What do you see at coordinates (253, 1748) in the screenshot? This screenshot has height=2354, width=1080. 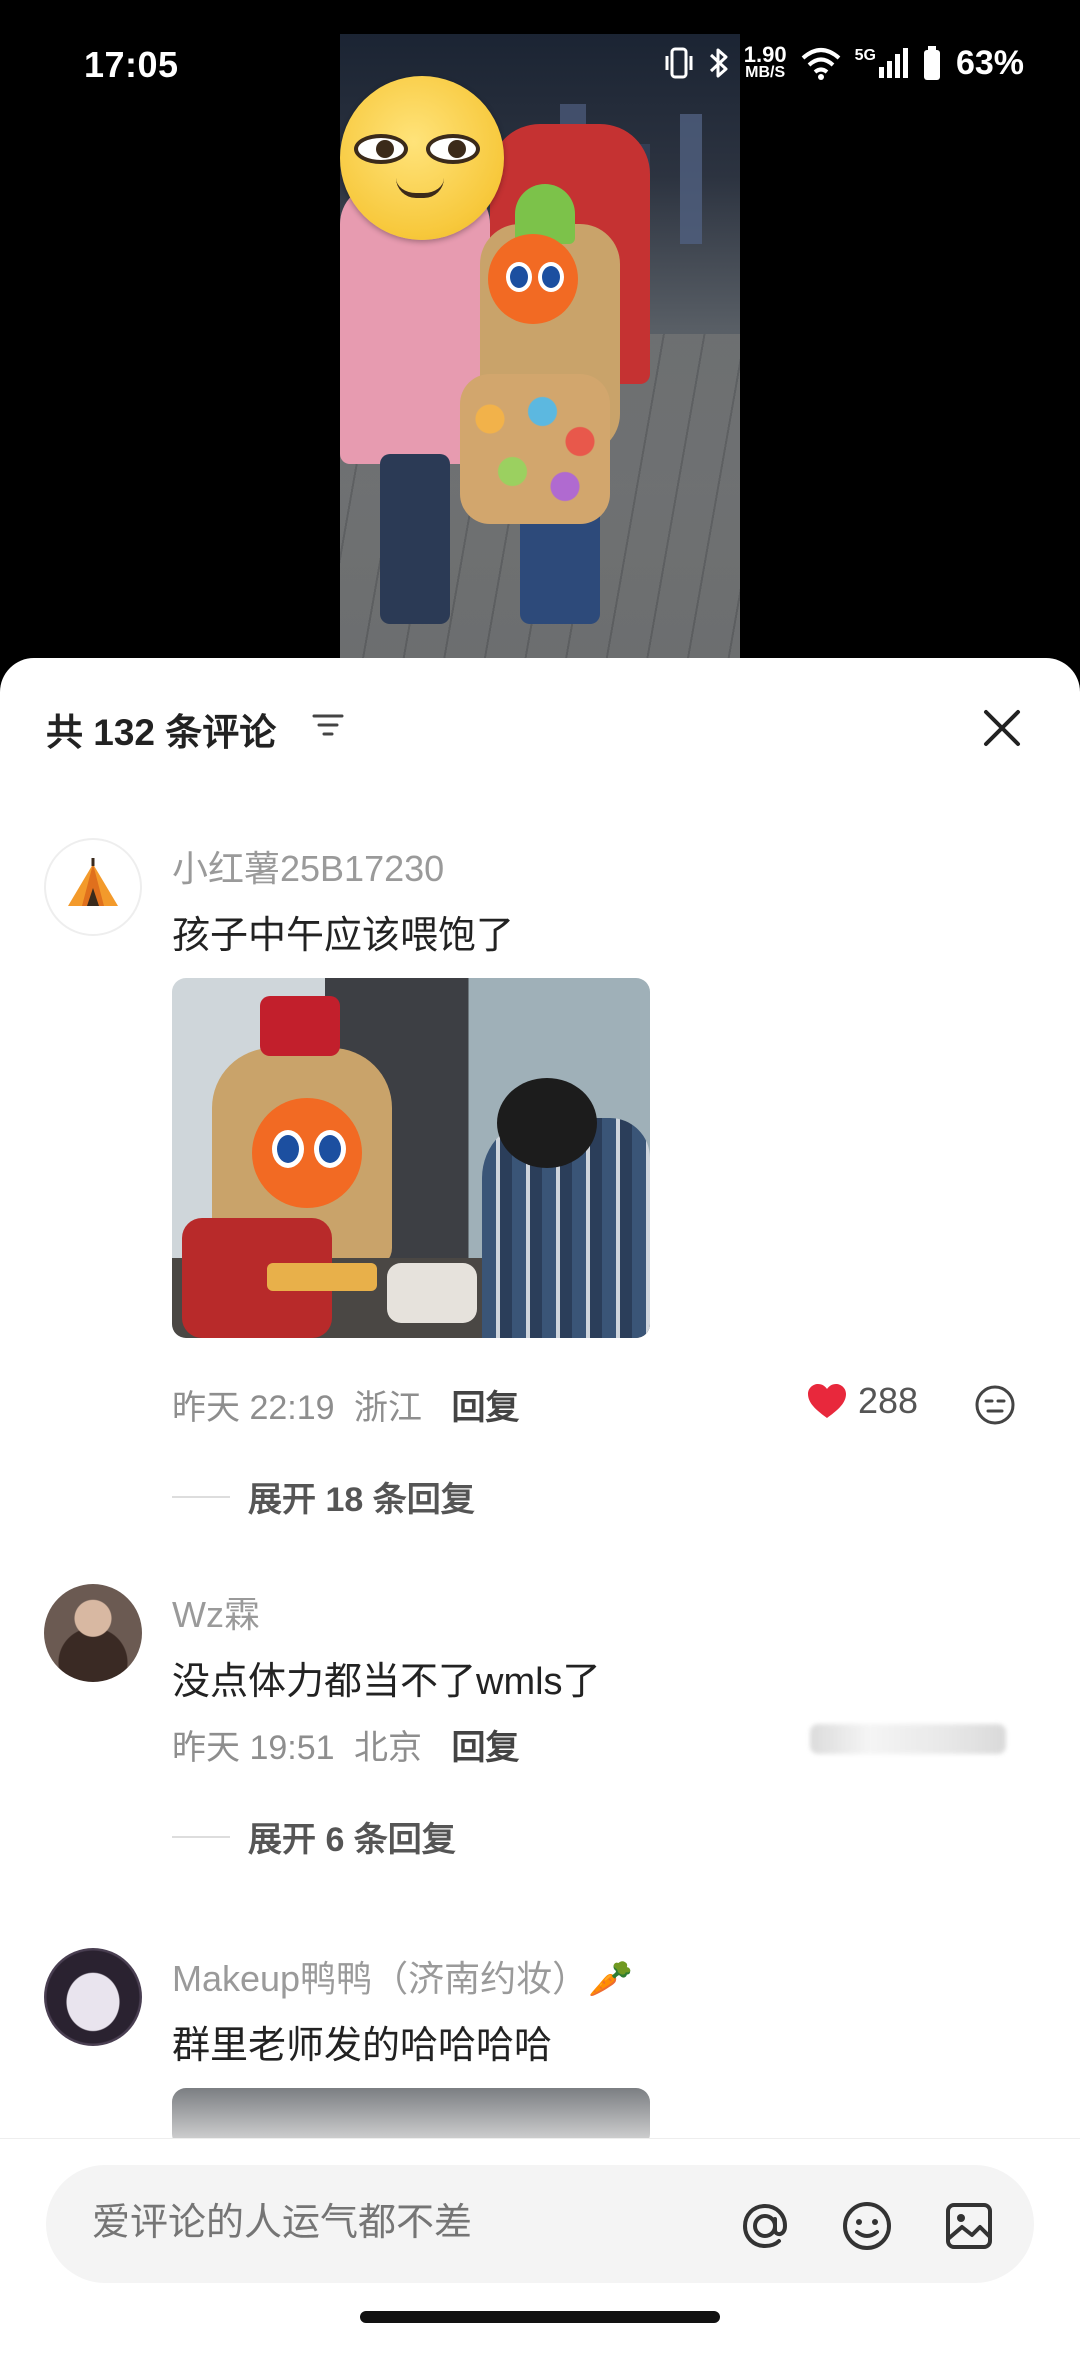 I see `comment-time: 昨天 19:51` at bounding box center [253, 1748].